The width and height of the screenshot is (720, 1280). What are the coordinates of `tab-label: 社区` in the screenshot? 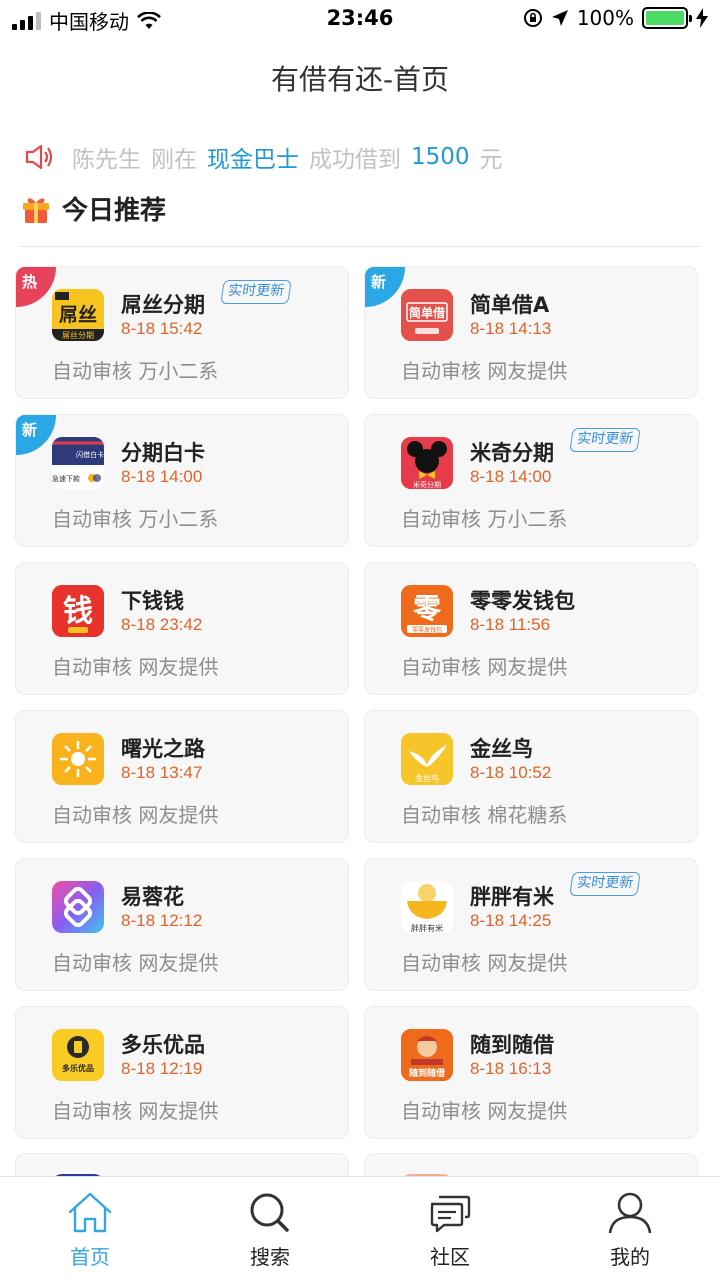 It's located at (450, 1257).